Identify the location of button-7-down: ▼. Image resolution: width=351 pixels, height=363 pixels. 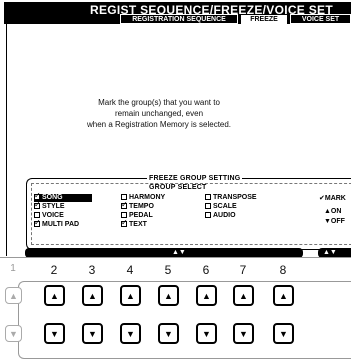
(243, 333).